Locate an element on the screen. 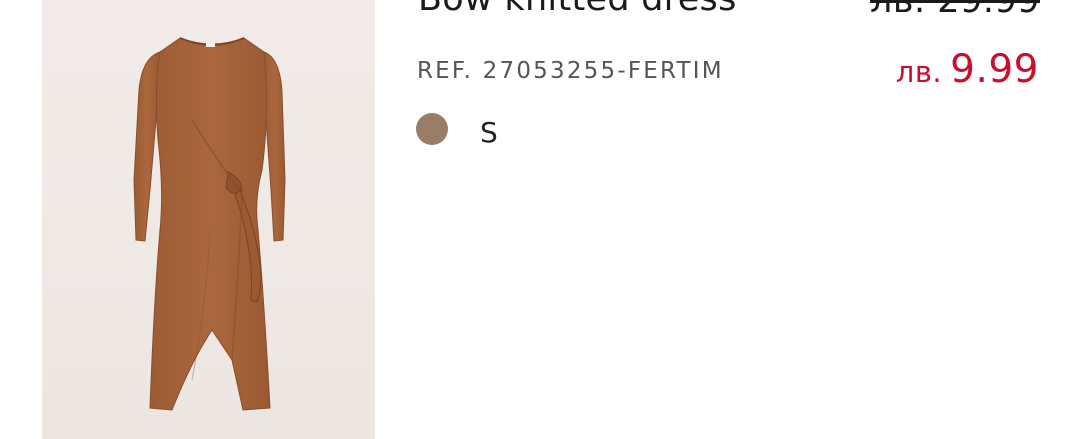  color-swatch is located at coordinates (432, 129).